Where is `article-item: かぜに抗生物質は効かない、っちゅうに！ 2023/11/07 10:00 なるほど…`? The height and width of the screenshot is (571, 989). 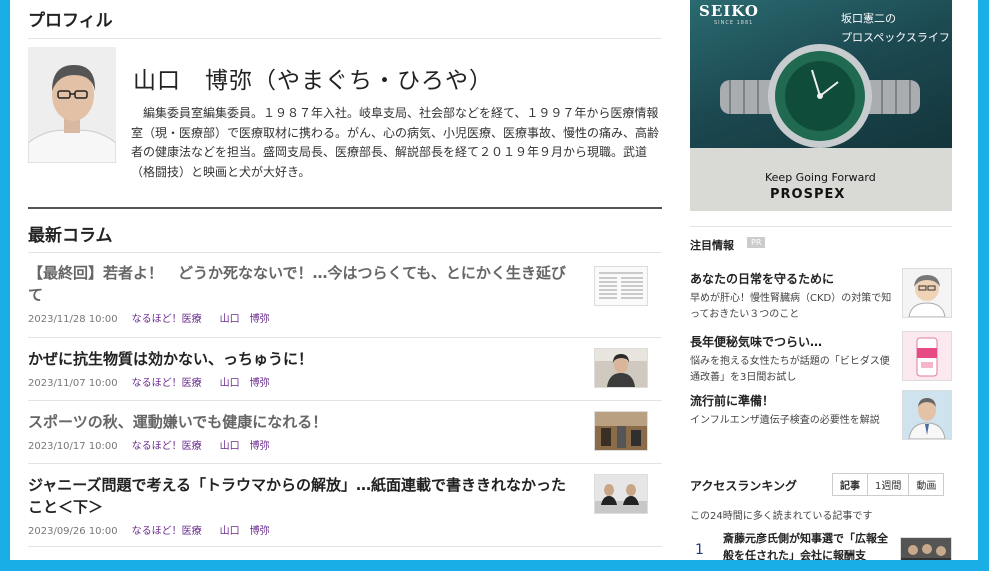
article-item: かぜに抗生物質は効かない、っちゅうに！ 2023/11/07 10:00 なるほど… is located at coordinates (345, 368).